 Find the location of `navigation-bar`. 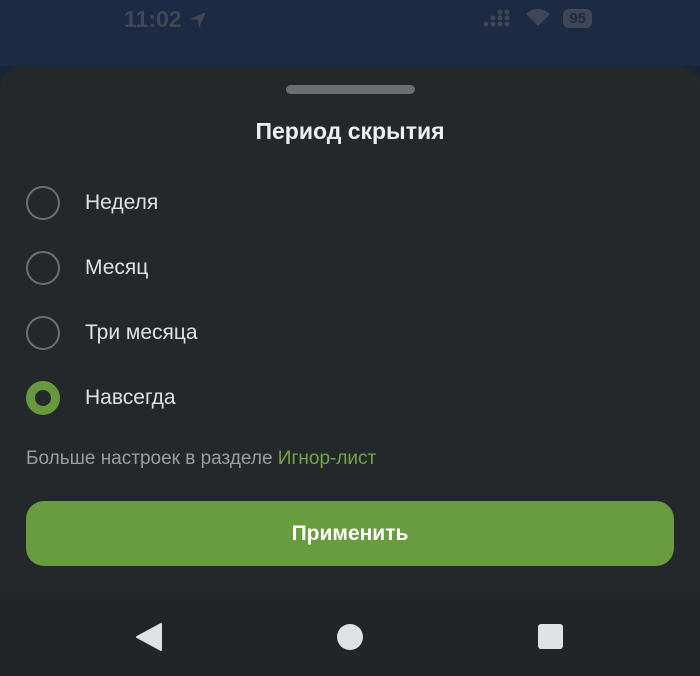

navigation-bar is located at coordinates (350, 637).